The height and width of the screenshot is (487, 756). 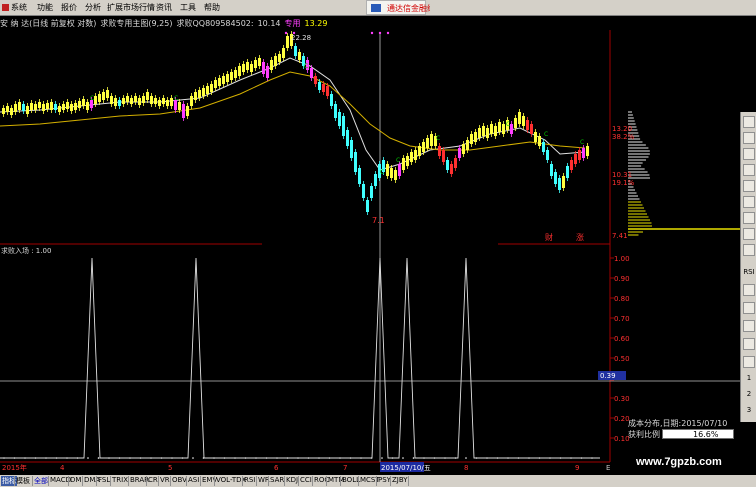 I want to click on toolbar-rsi: RSI, so click(x=749, y=272).